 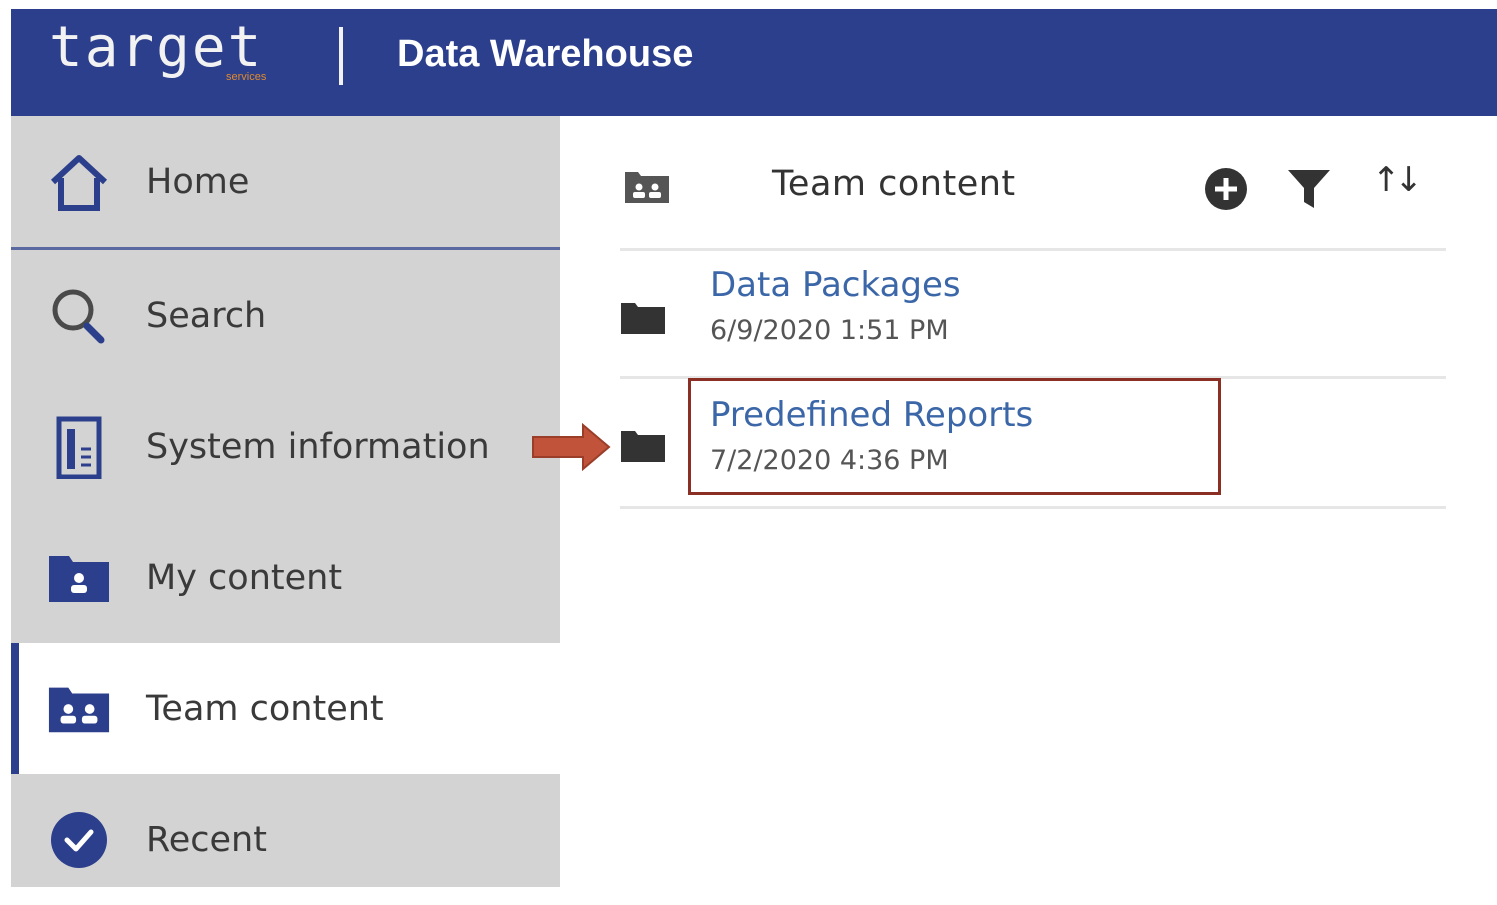 I want to click on annotation-arrow-icon, so click(x=571, y=448).